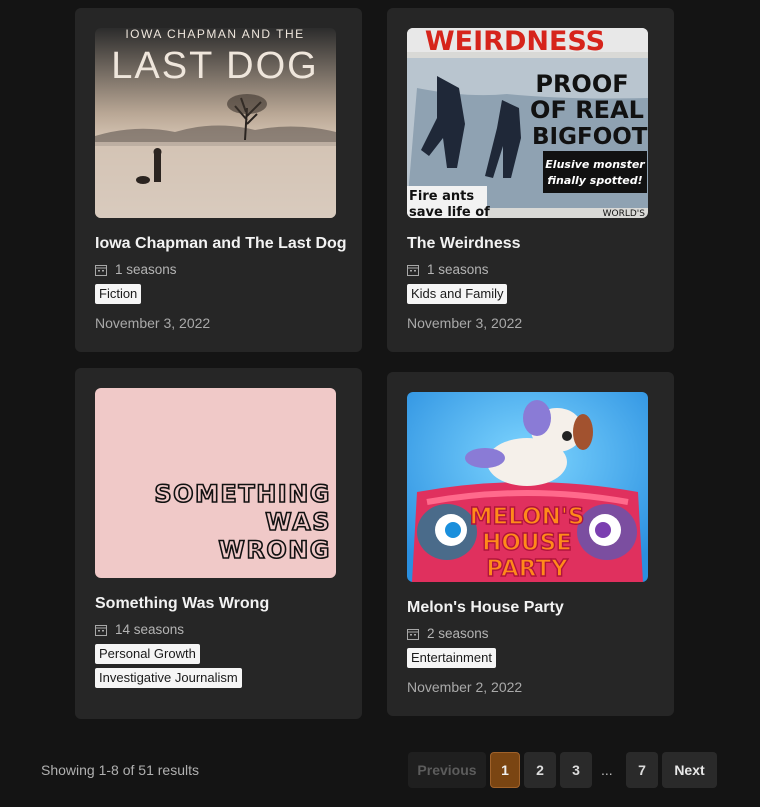 This screenshot has height=807, width=760. What do you see at coordinates (576, 770) in the screenshot?
I see `page-button-3: 3` at bounding box center [576, 770].